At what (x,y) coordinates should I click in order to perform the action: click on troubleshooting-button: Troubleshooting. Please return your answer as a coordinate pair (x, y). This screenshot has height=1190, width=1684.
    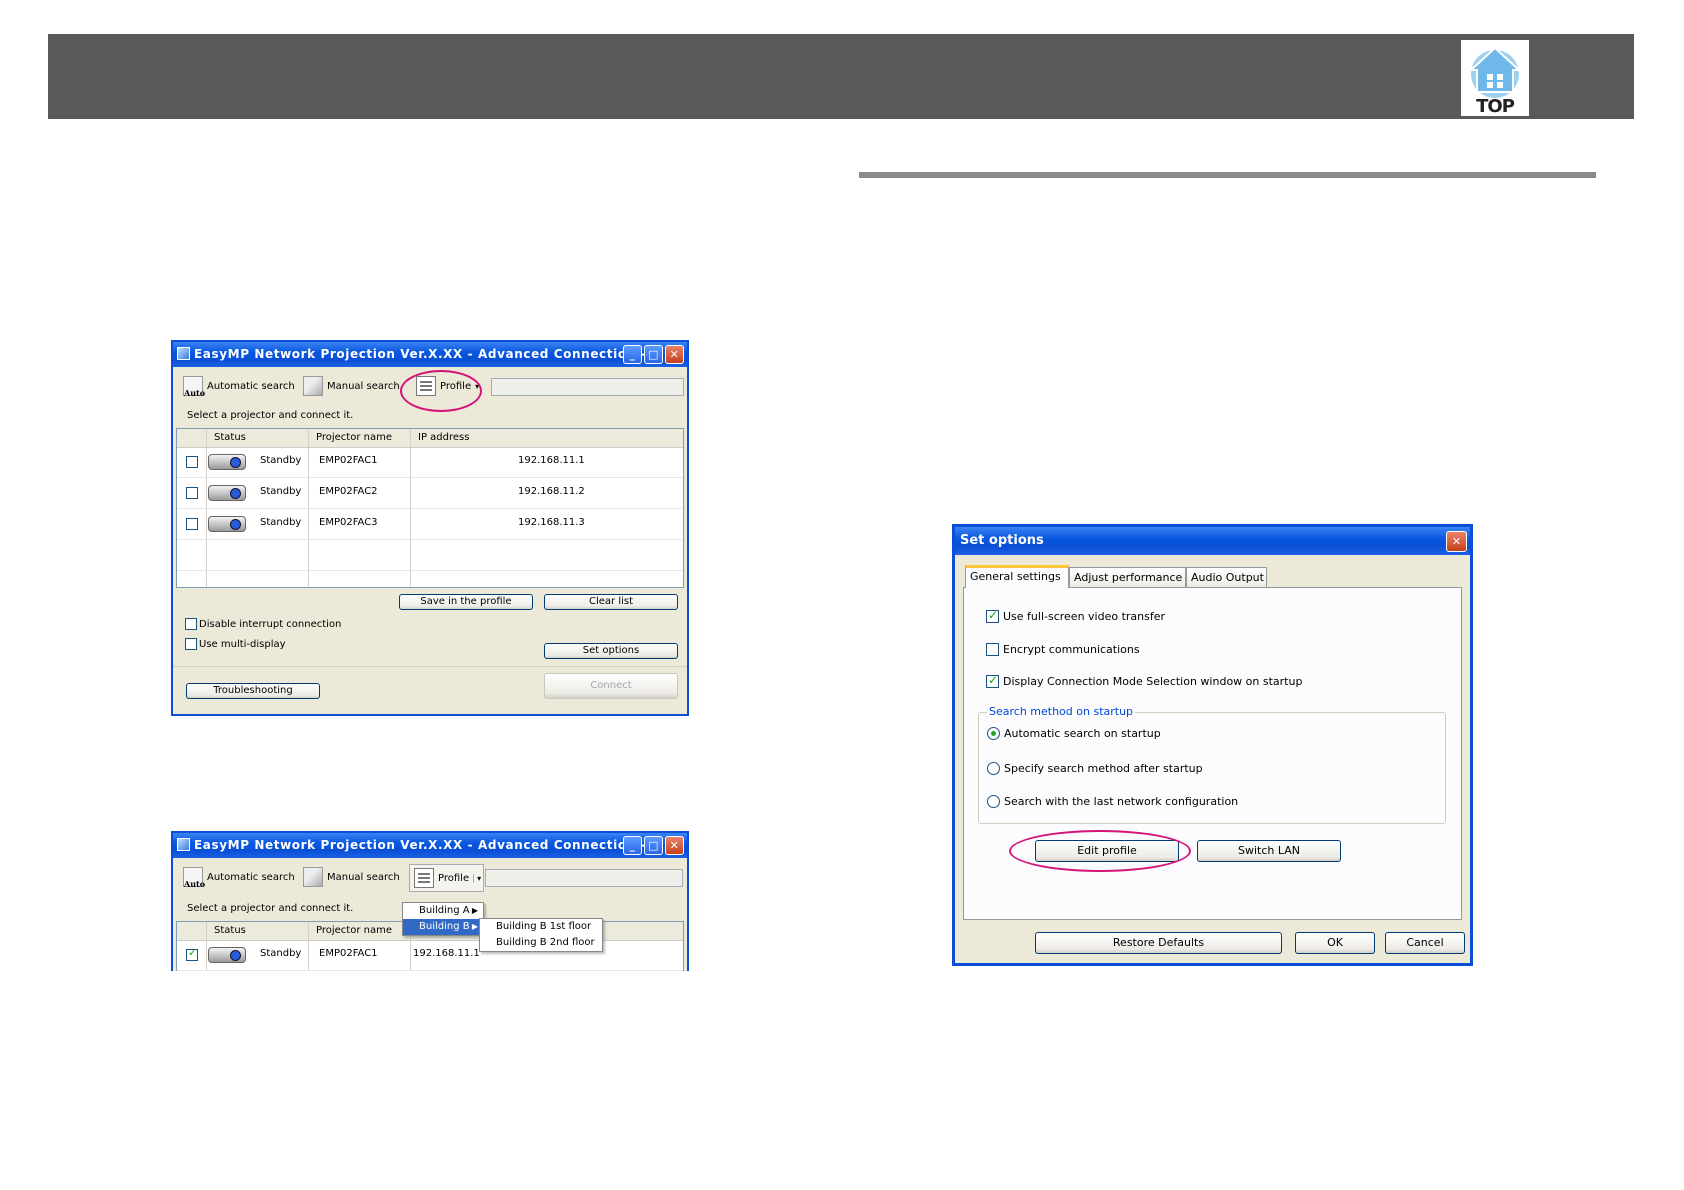
    Looking at the image, I should click on (253, 691).